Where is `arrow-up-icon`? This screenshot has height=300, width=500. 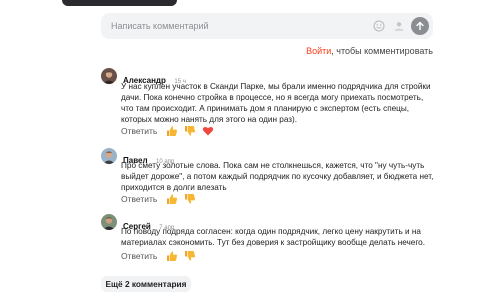
arrow-up-icon is located at coordinates (420, 26).